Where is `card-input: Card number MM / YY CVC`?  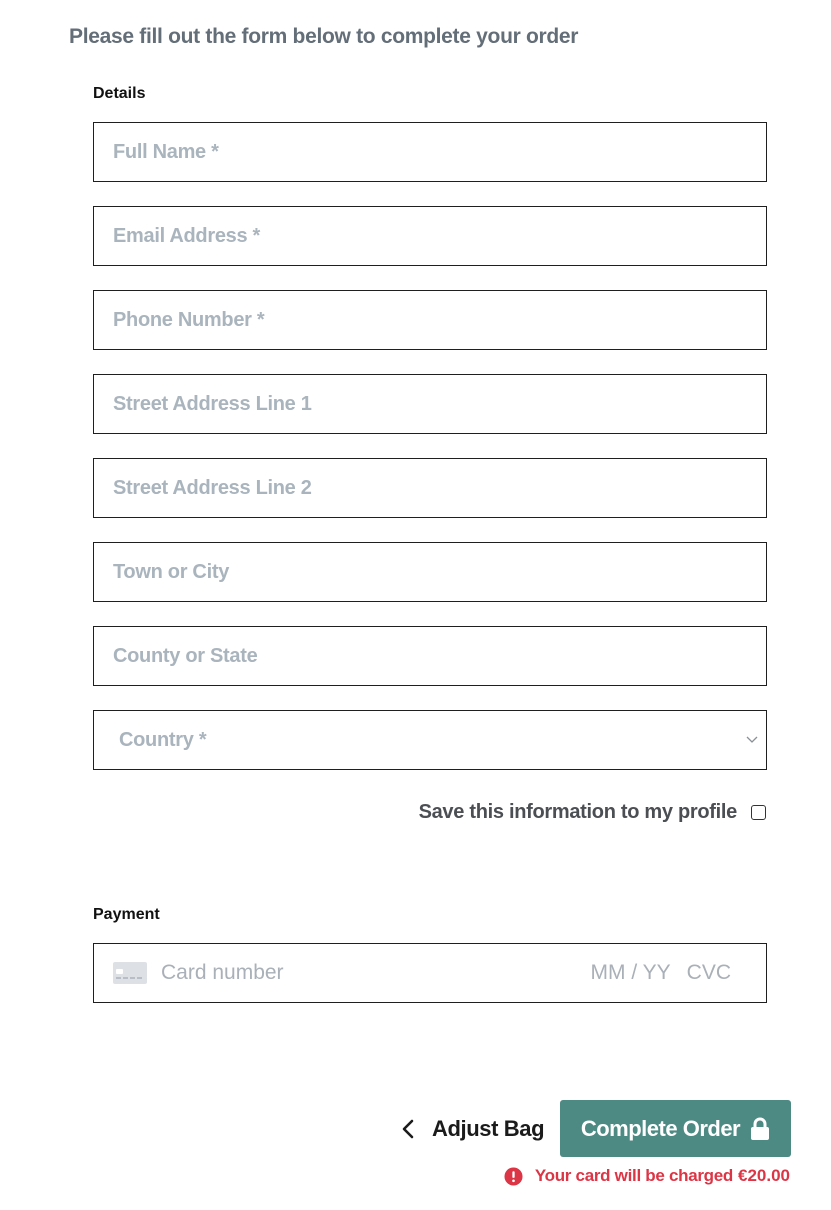
card-input: Card number MM / YY CVC is located at coordinates (430, 973).